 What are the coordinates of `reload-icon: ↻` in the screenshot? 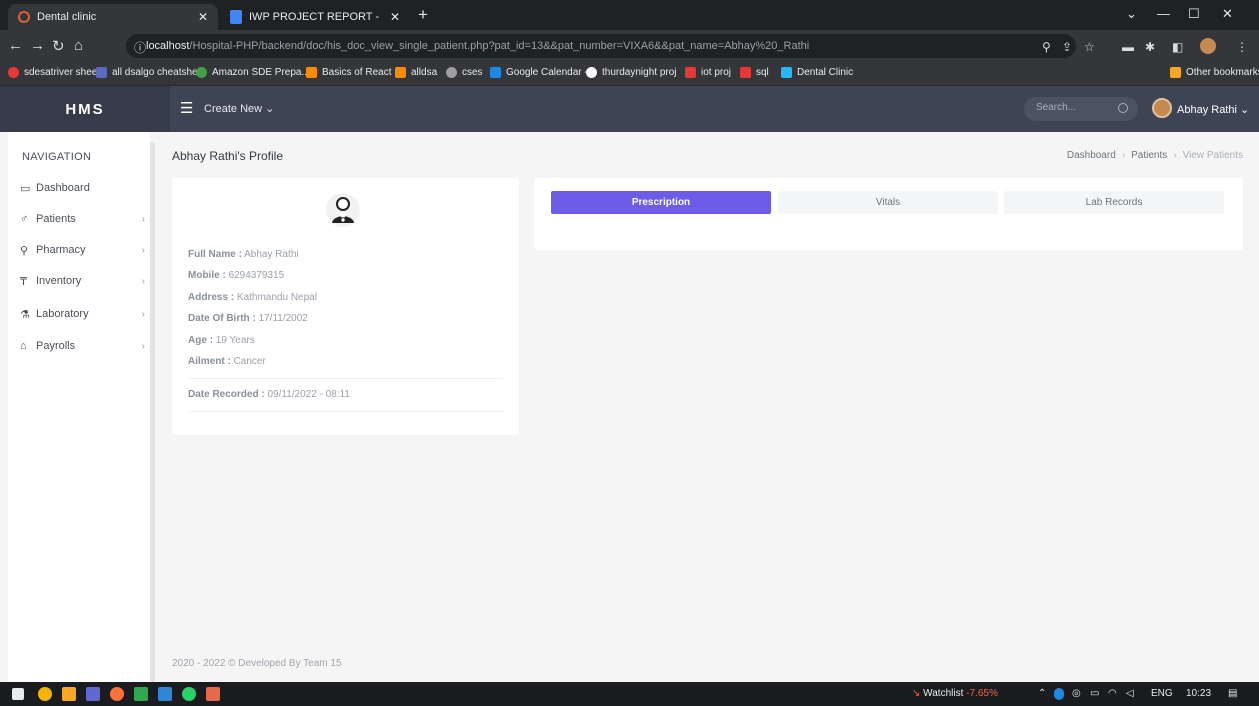 It's located at (58, 46).